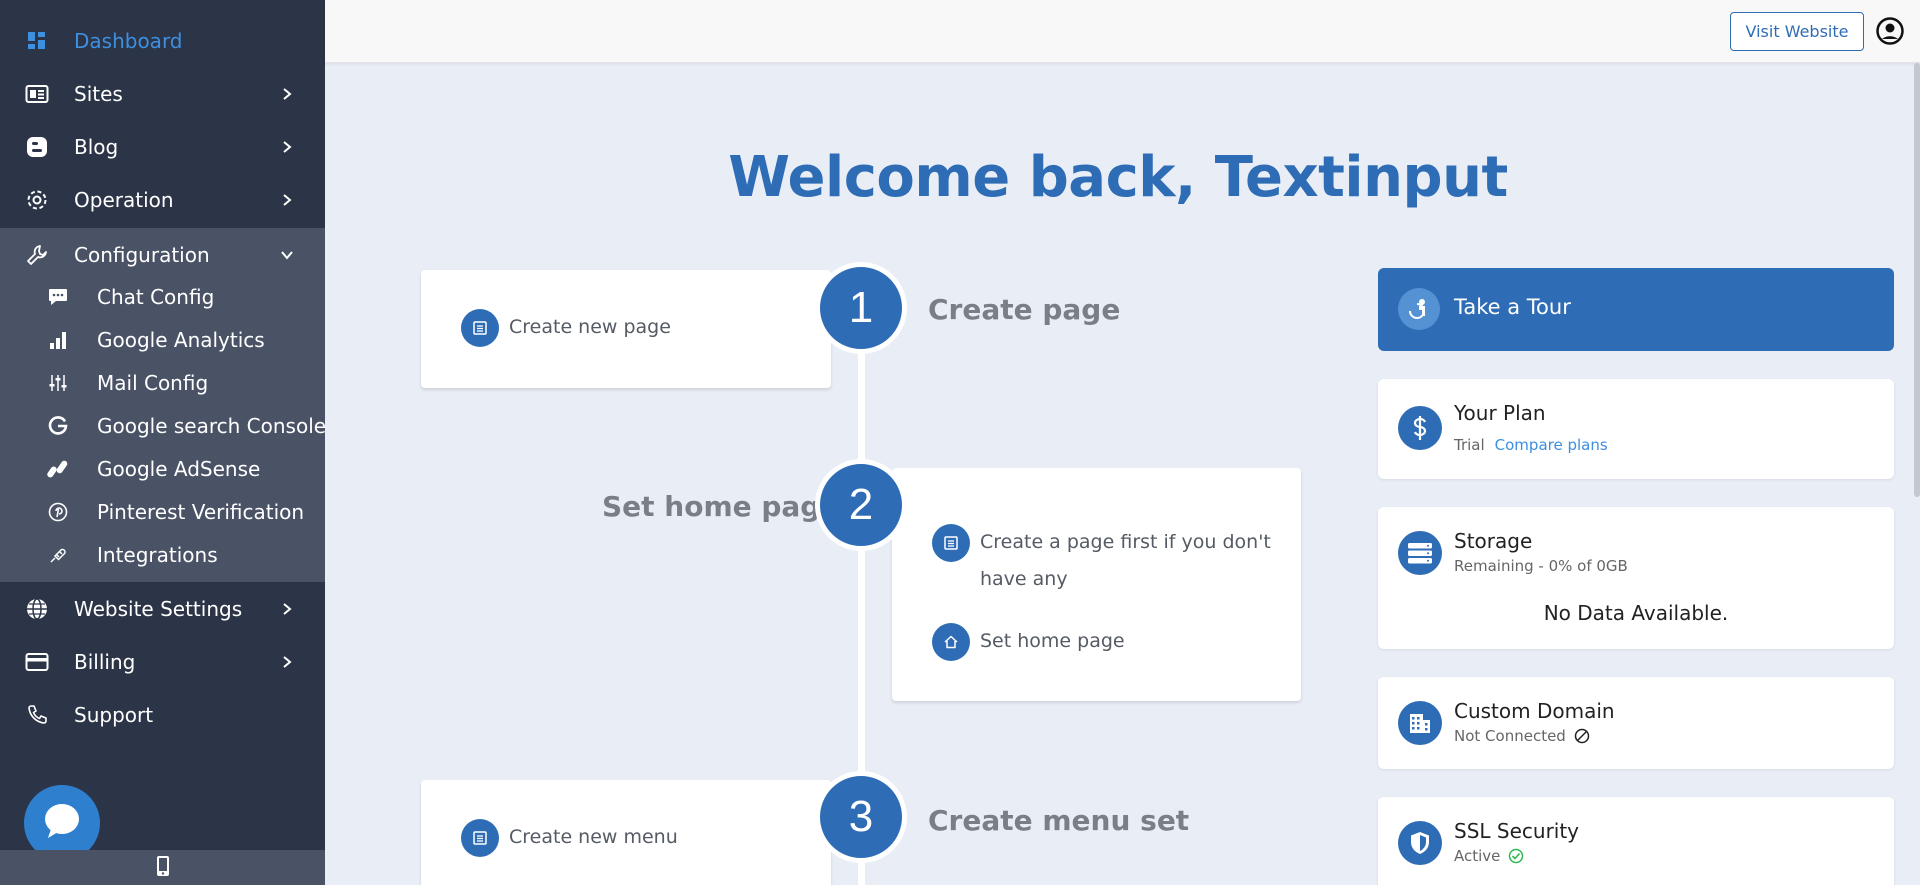  What do you see at coordinates (1797, 31) in the screenshot?
I see `visit-website-button: Visit Website` at bounding box center [1797, 31].